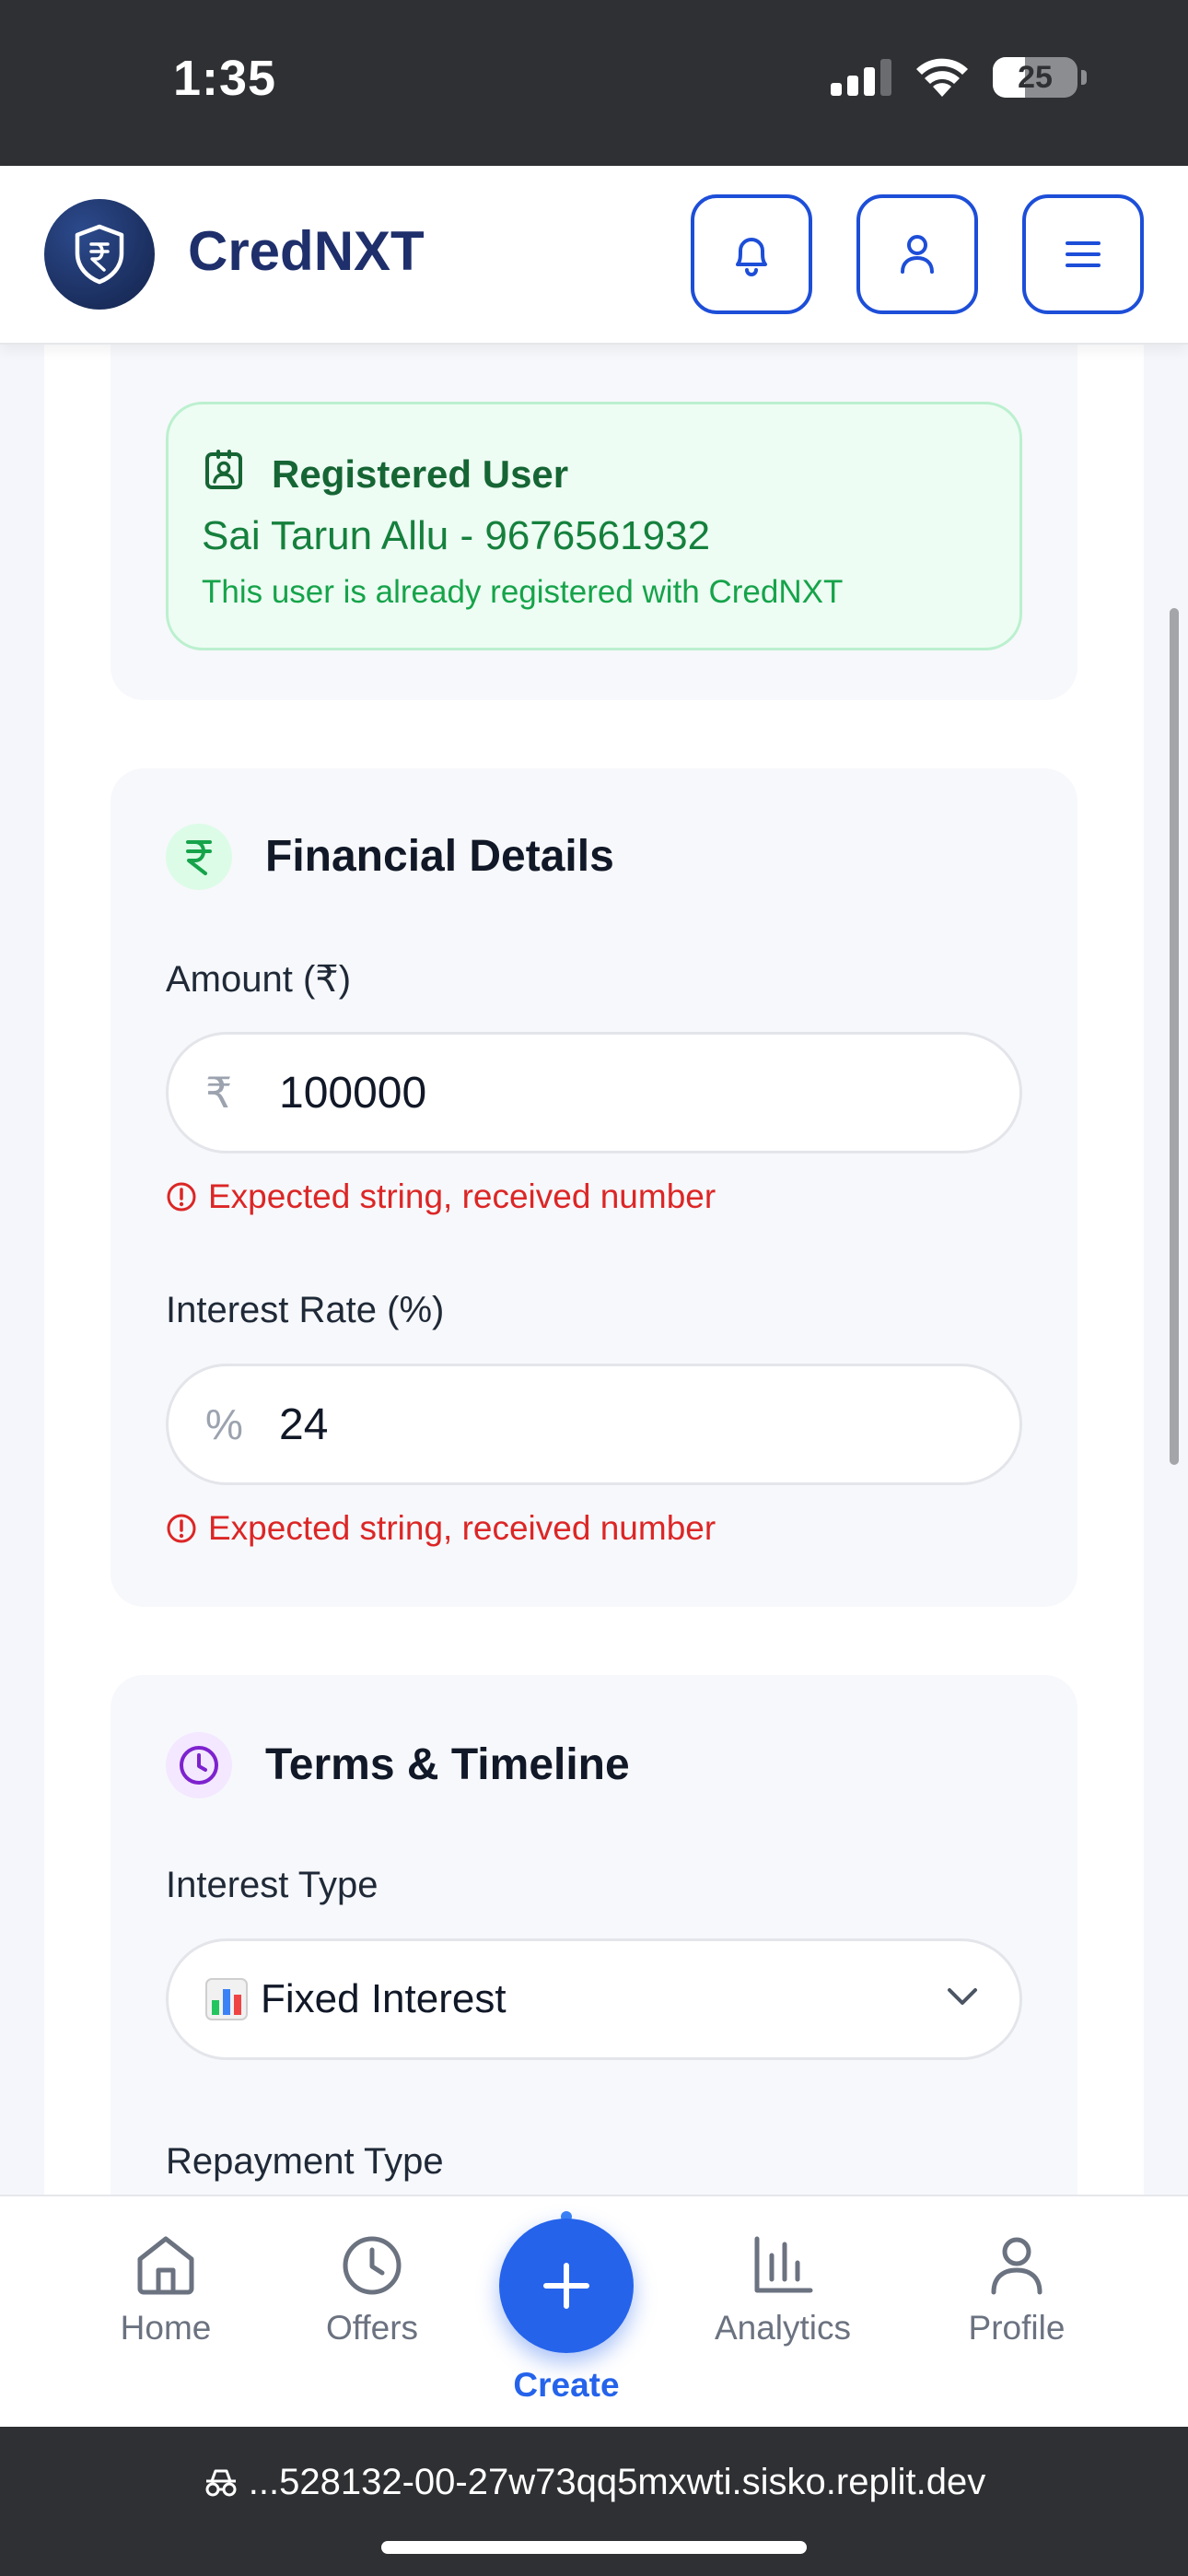 The height and width of the screenshot is (2576, 1188). Describe the element at coordinates (223, 469) in the screenshot. I see `id-badge-icon` at that location.